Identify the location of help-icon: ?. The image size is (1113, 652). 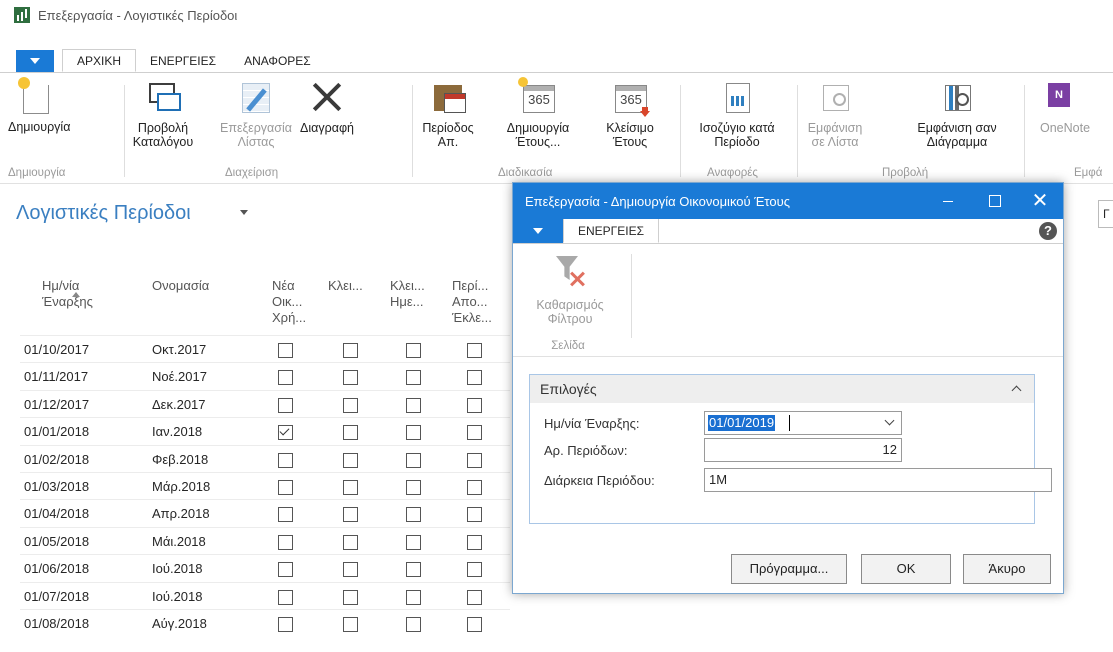
(1048, 231).